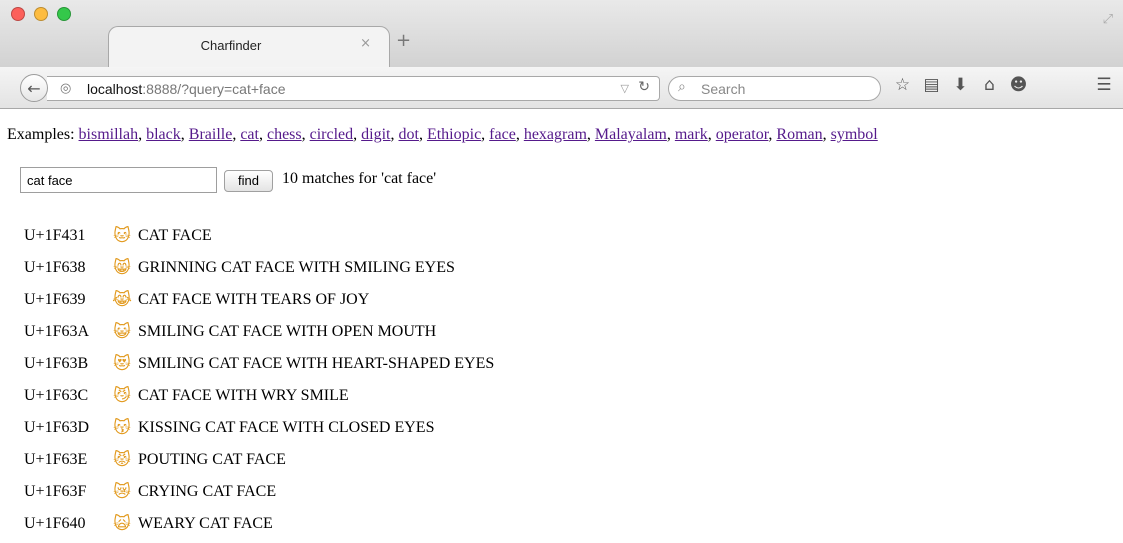 The height and width of the screenshot is (543, 1123). I want to click on browser-titlebar: Charfinder × + ⤢, so click(561, 34).